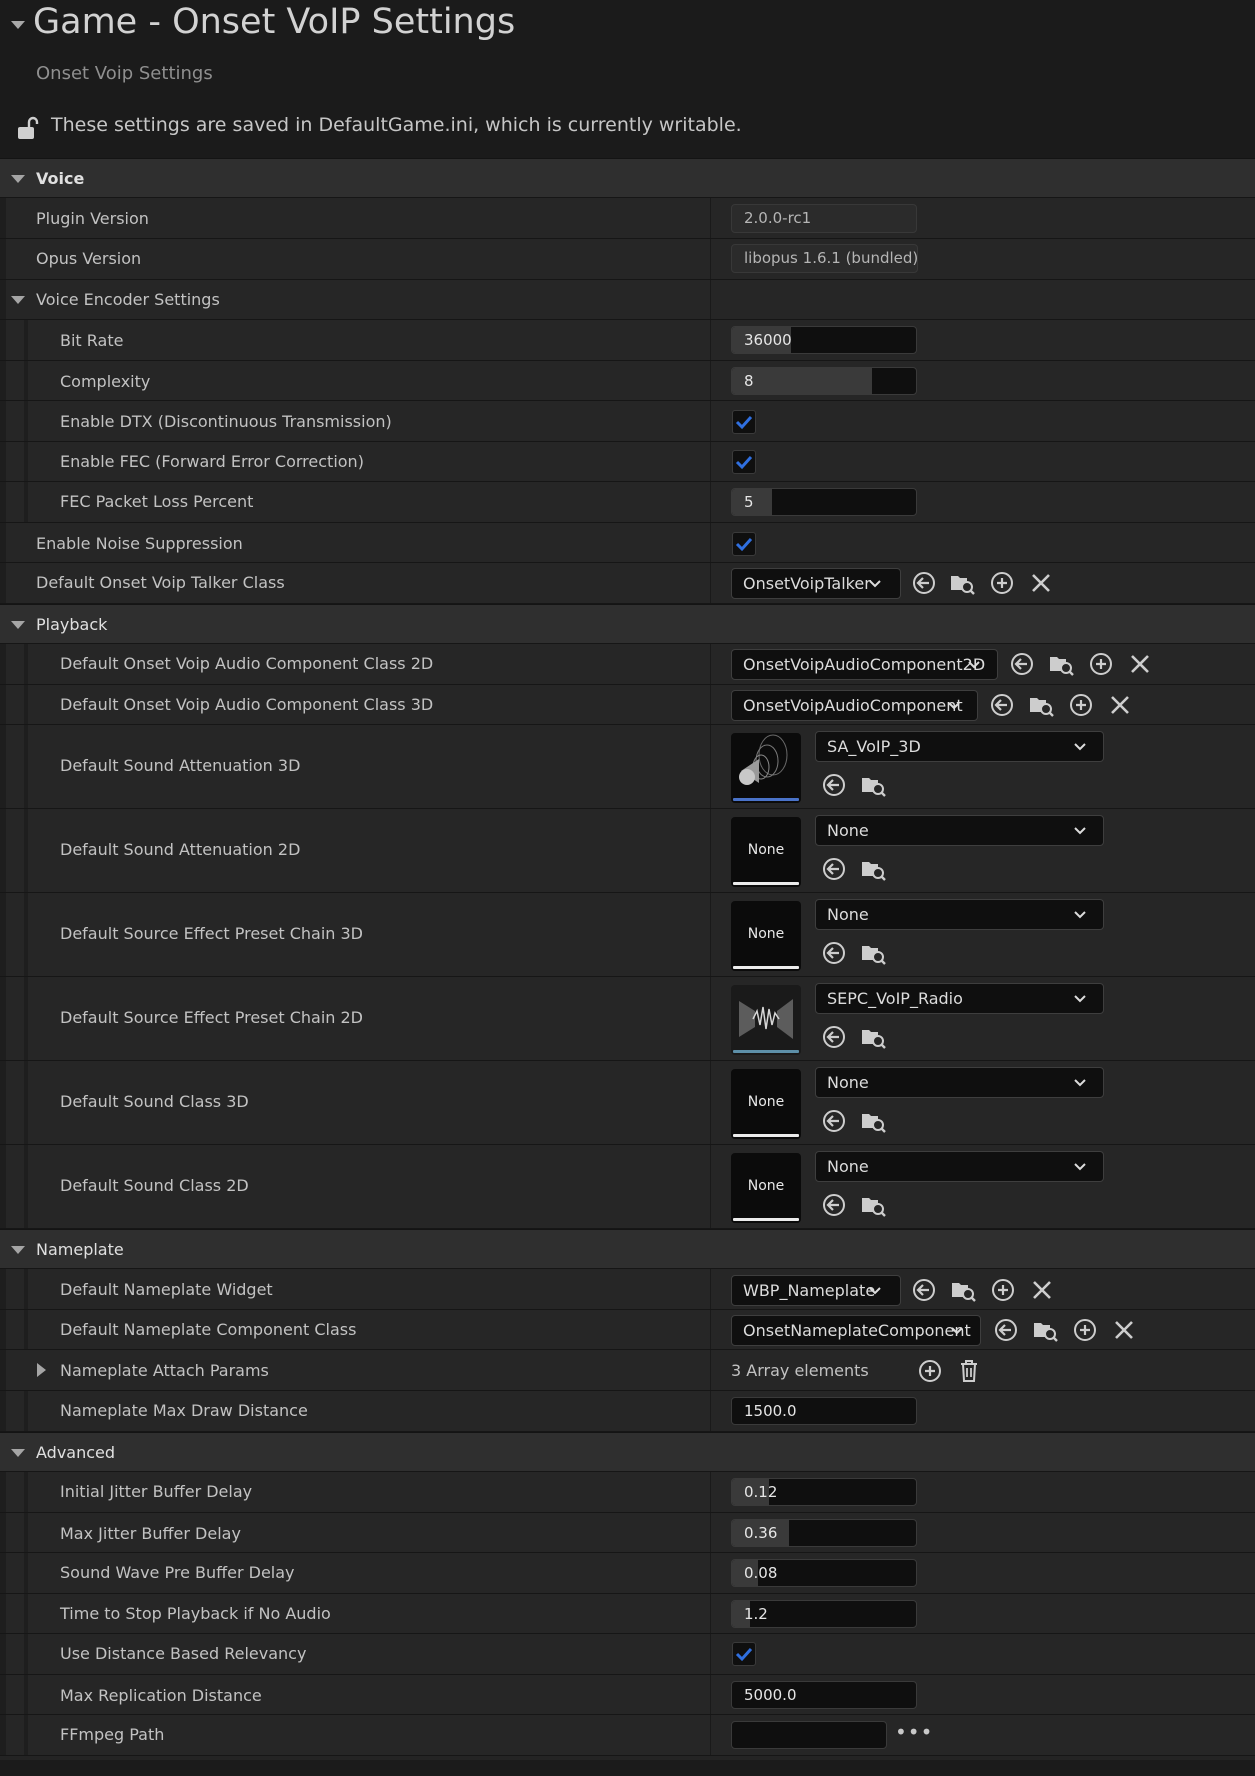 The height and width of the screenshot is (1776, 1255). I want to click on max-jitter-spinbox: 0.36, so click(824, 1533).